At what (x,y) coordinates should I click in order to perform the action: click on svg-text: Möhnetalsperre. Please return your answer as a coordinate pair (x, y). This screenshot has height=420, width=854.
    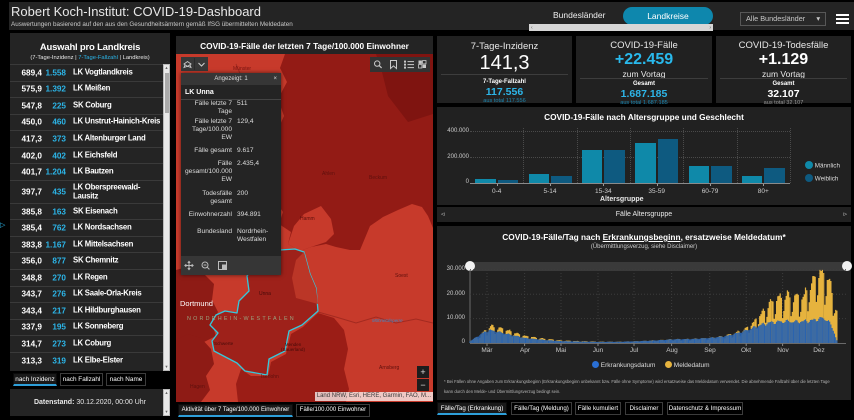
    Looking at the image, I should click on (387, 320).